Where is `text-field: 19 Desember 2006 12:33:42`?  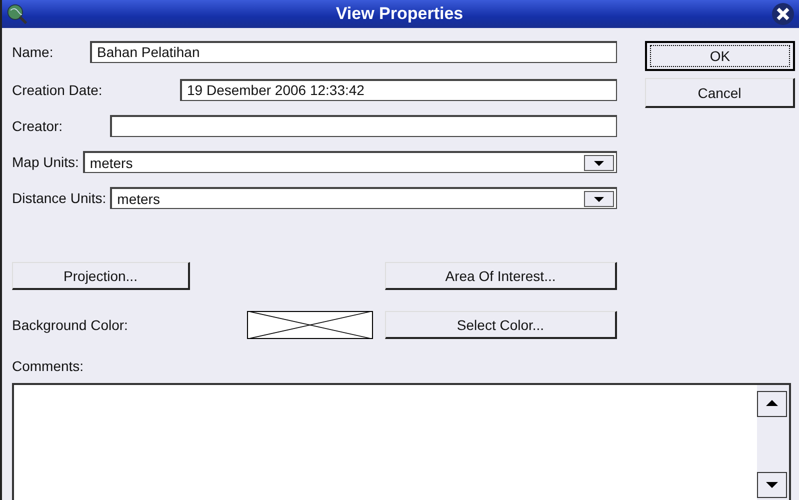 text-field: 19 Desember 2006 12:33:42 is located at coordinates (398, 90).